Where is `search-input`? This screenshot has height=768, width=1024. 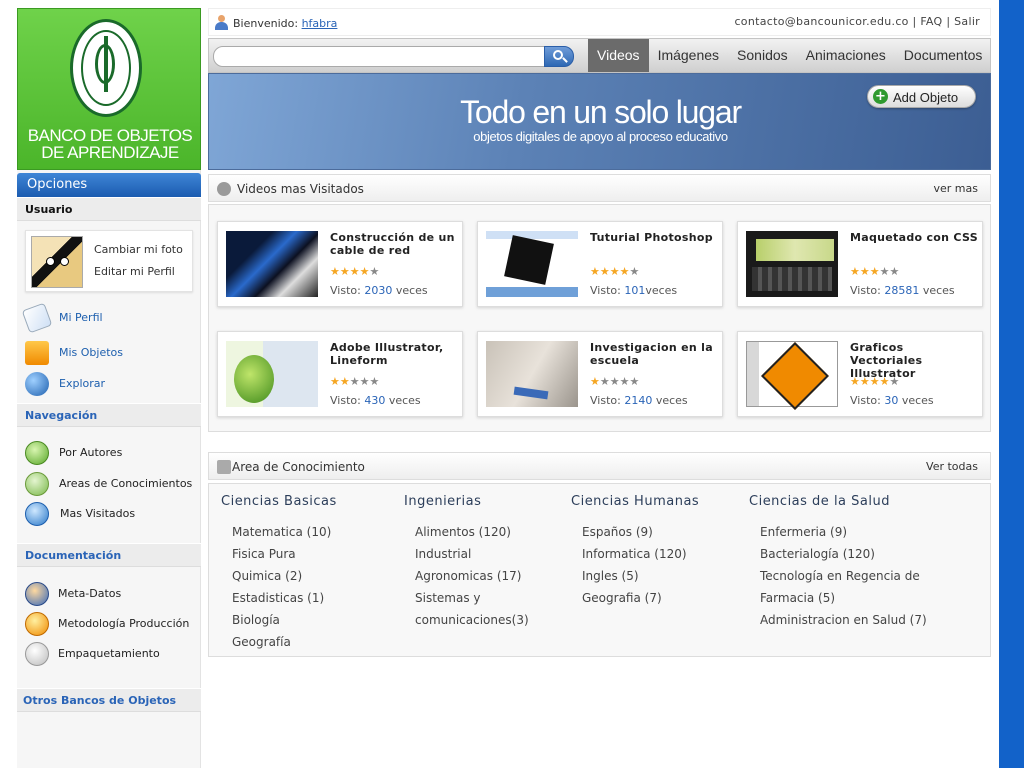 search-input is located at coordinates (379, 56).